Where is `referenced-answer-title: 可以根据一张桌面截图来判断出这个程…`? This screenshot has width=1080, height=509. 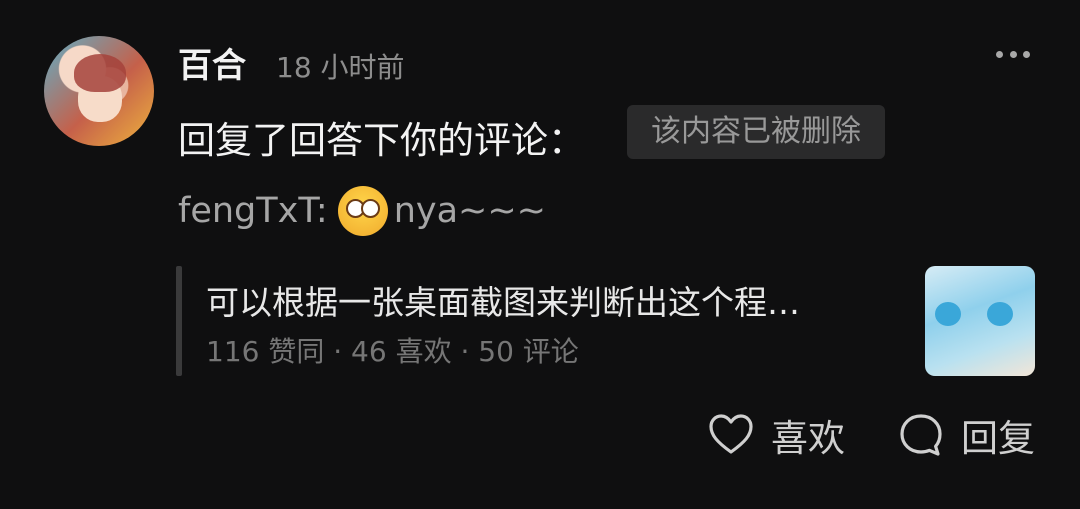
referenced-answer-title: 可以根据一张桌面截图来判断出这个程… is located at coordinates (503, 300).